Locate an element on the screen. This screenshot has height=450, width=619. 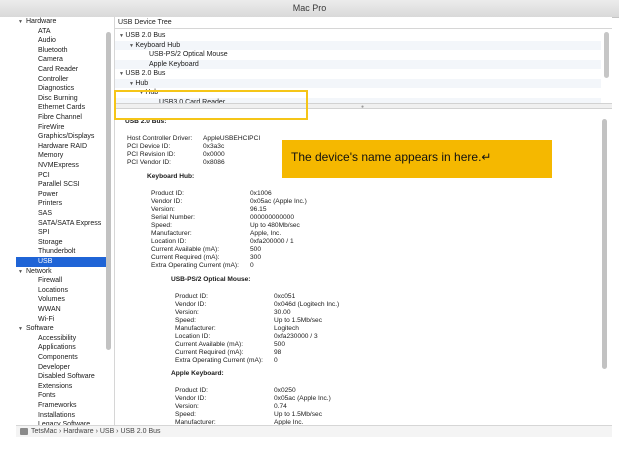
tree-node: ▼ Keyboard Hub is located at coordinates (358, 45).